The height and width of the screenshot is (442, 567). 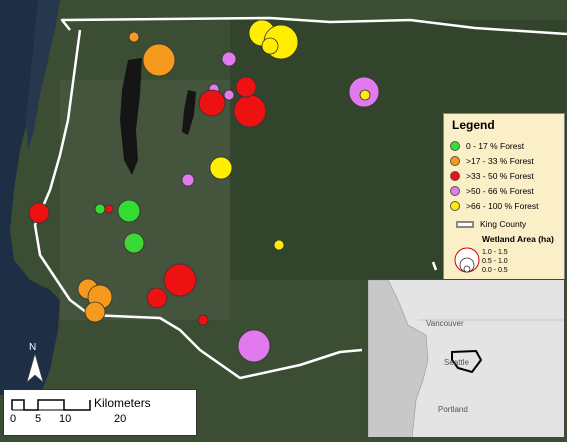 I want to click on legend-item-50-66: >50 - 66 % Forest, so click(x=492, y=191).